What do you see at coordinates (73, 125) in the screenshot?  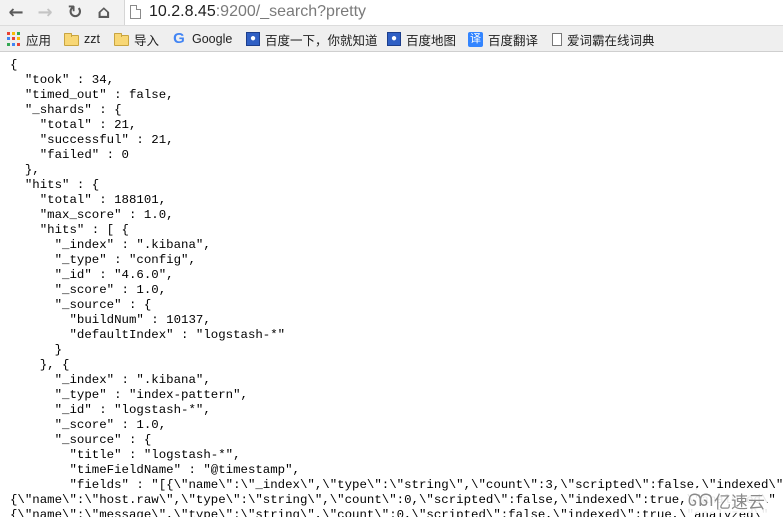 I see `json-line: "total" : 21,` at bounding box center [73, 125].